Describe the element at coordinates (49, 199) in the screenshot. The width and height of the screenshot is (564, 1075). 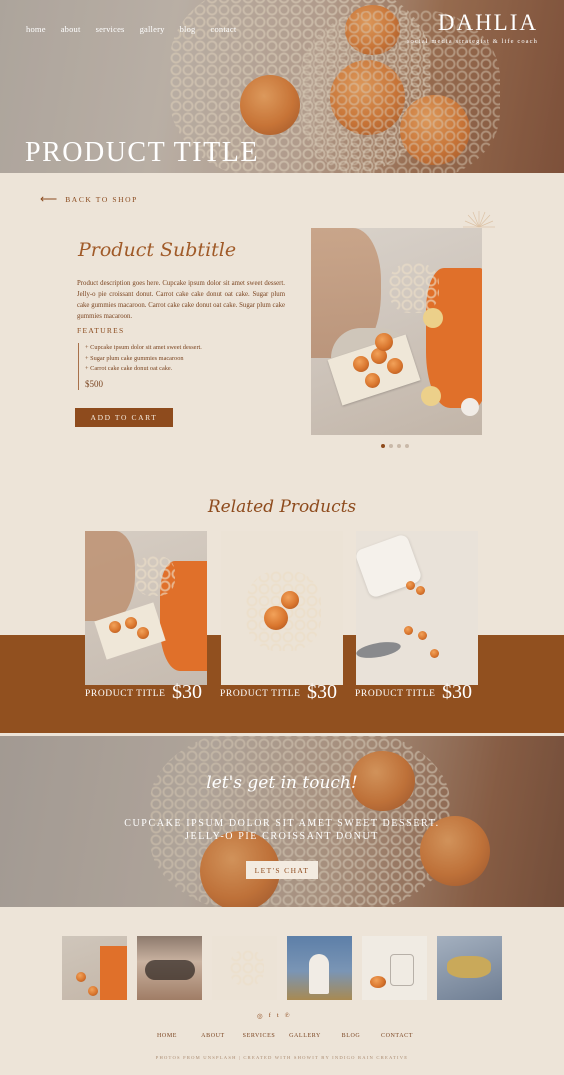
I see `arrow-left-icon: ⟵` at that location.